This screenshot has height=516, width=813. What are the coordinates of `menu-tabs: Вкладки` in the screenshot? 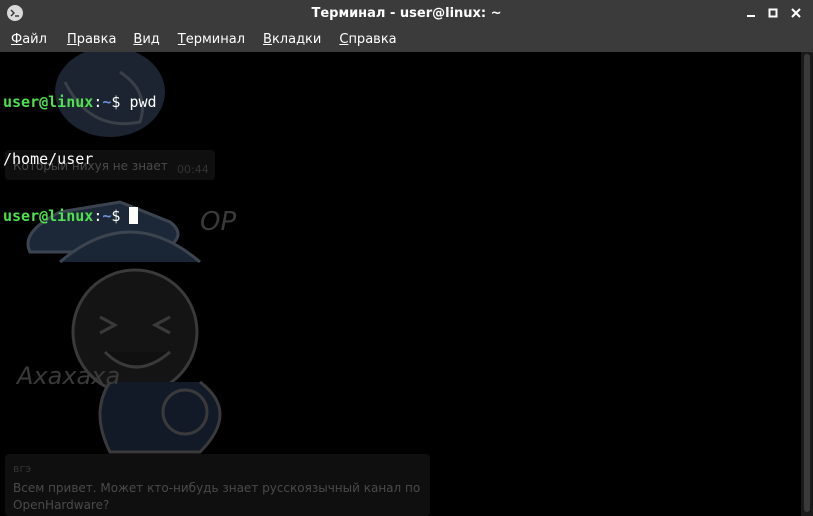 It's located at (292, 39).